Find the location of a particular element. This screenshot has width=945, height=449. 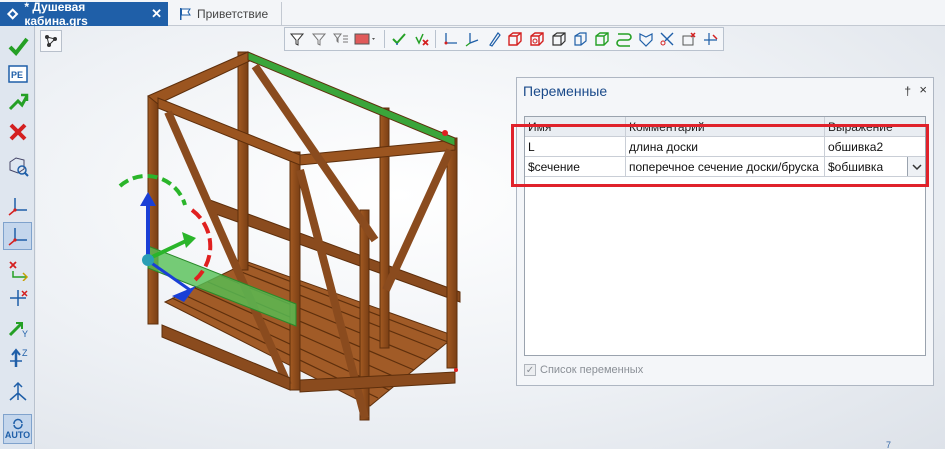

variable-name-cell: L is located at coordinates (575, 146).